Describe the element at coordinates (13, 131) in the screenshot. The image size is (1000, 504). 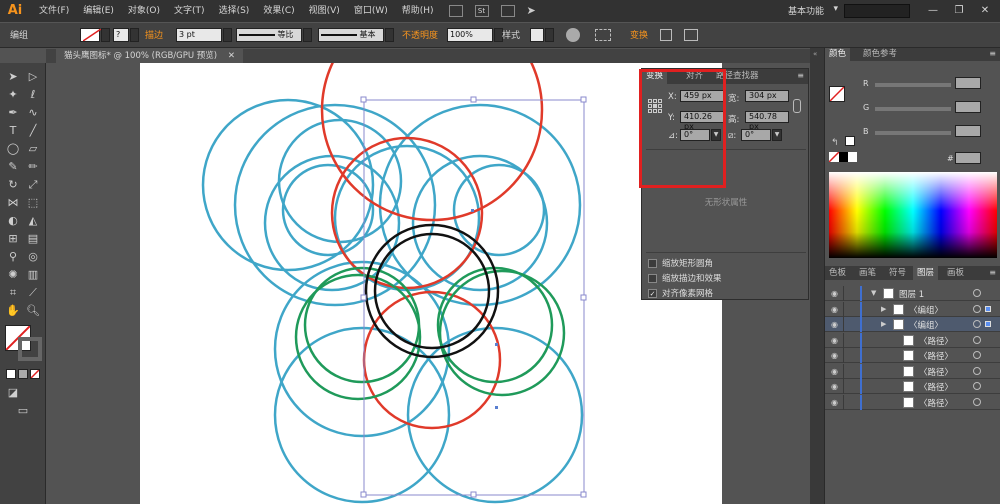
I see `type-tool-icon: T` at that location.